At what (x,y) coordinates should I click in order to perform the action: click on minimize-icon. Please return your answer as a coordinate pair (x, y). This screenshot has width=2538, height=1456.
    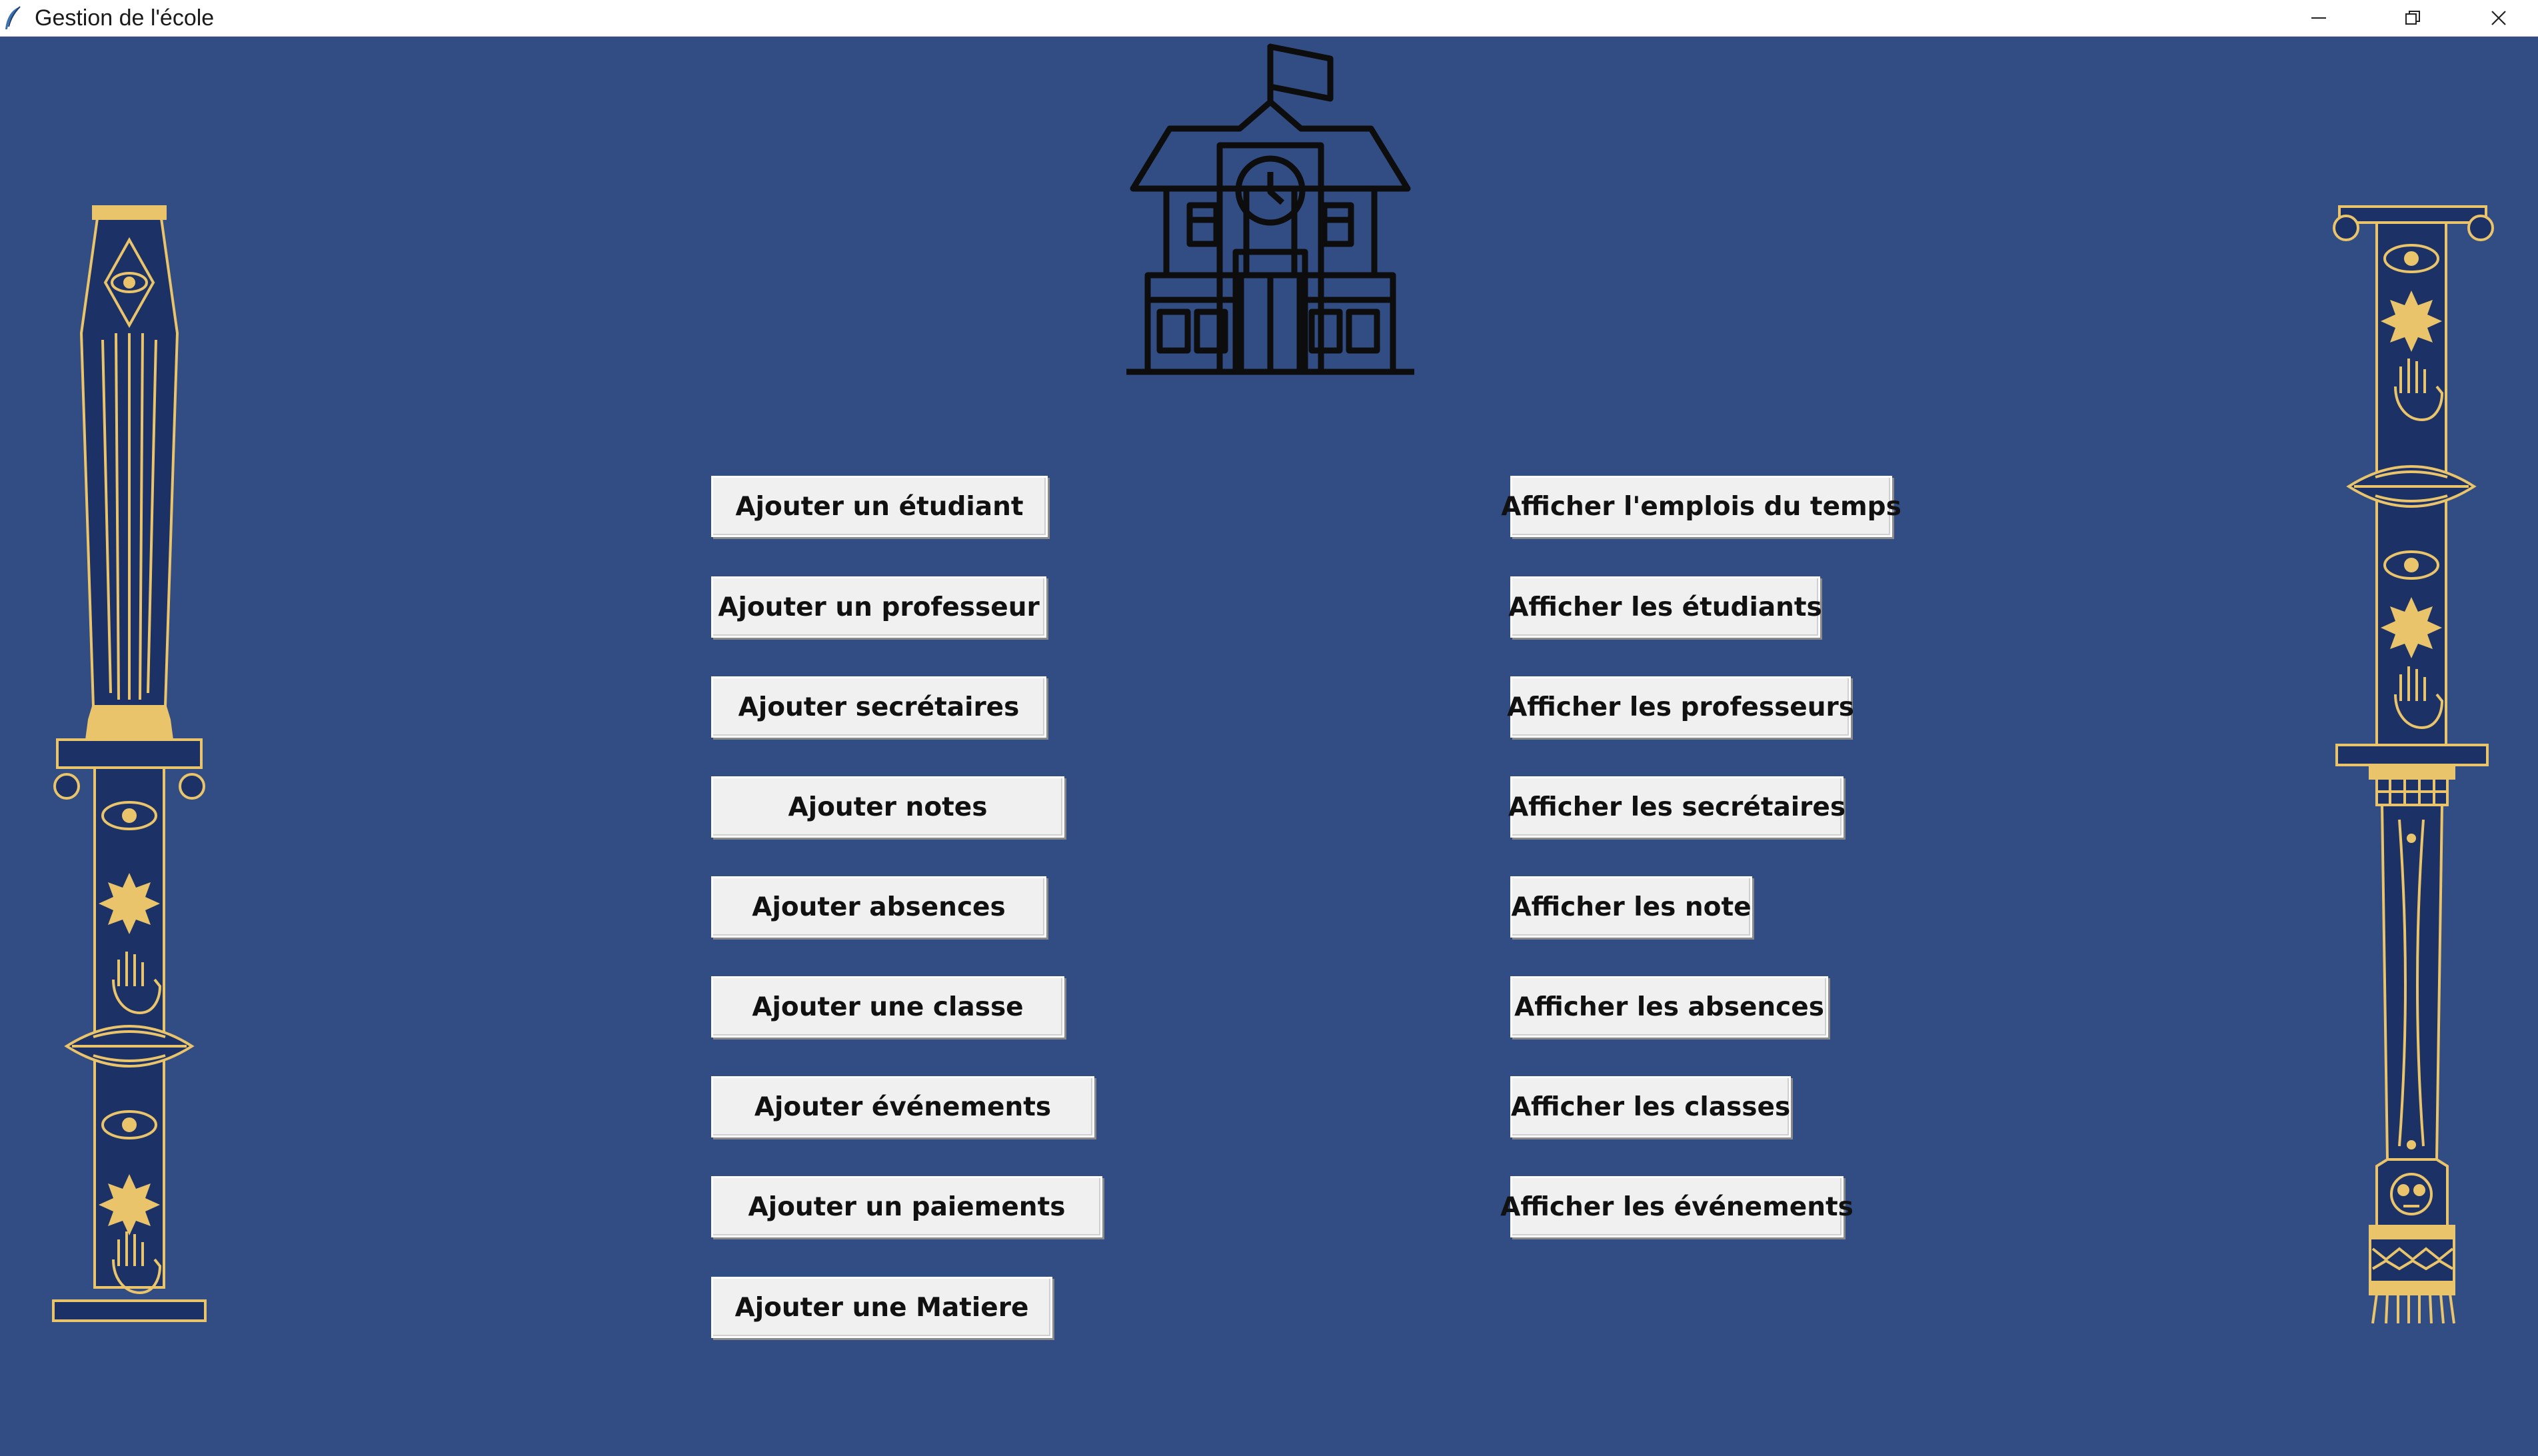
    Looking at the image, I should click on (2318, 18).